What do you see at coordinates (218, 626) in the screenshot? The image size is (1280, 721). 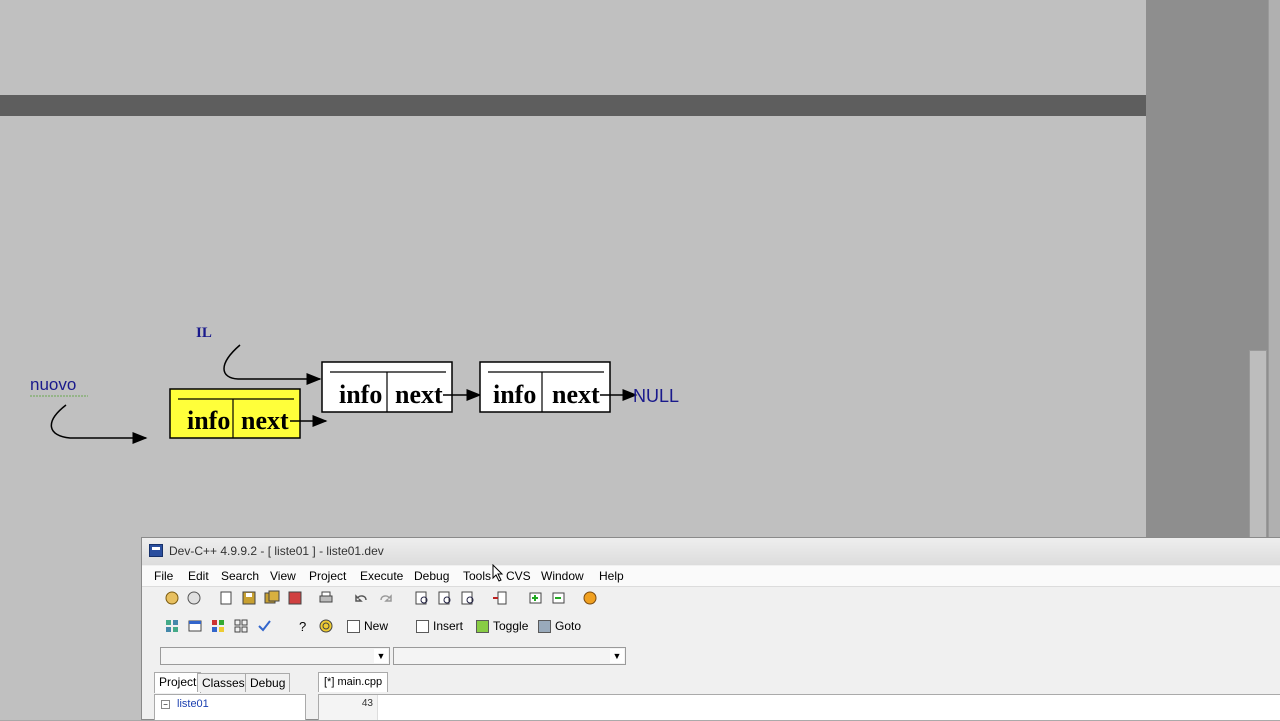 I see `compile-run-icon` at bounding box center [218, 626].